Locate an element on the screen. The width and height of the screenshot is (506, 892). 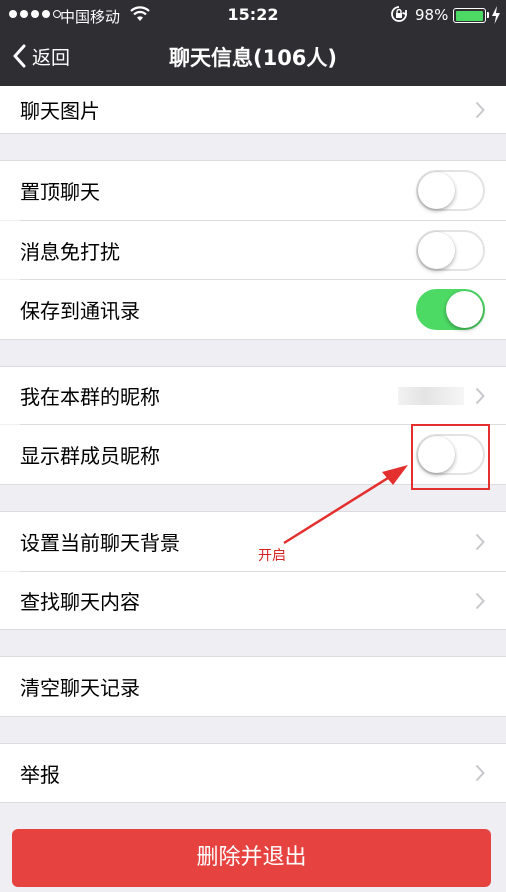
search-history-label: 查找聊天内容 is located at coordinates (80, 602).